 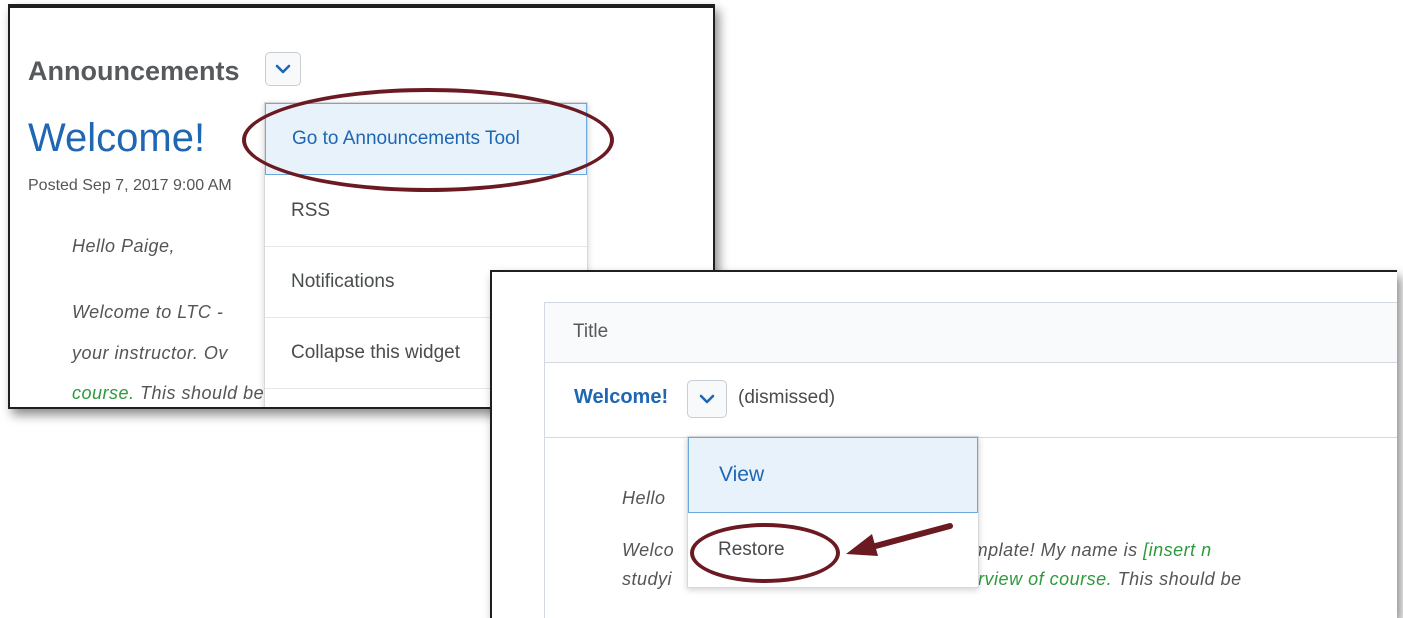 What do you see at coordinates (148, 312) in the screenshot?
I see `body-line-1: Welcome to LTC -` at bounding box center [148, 312].